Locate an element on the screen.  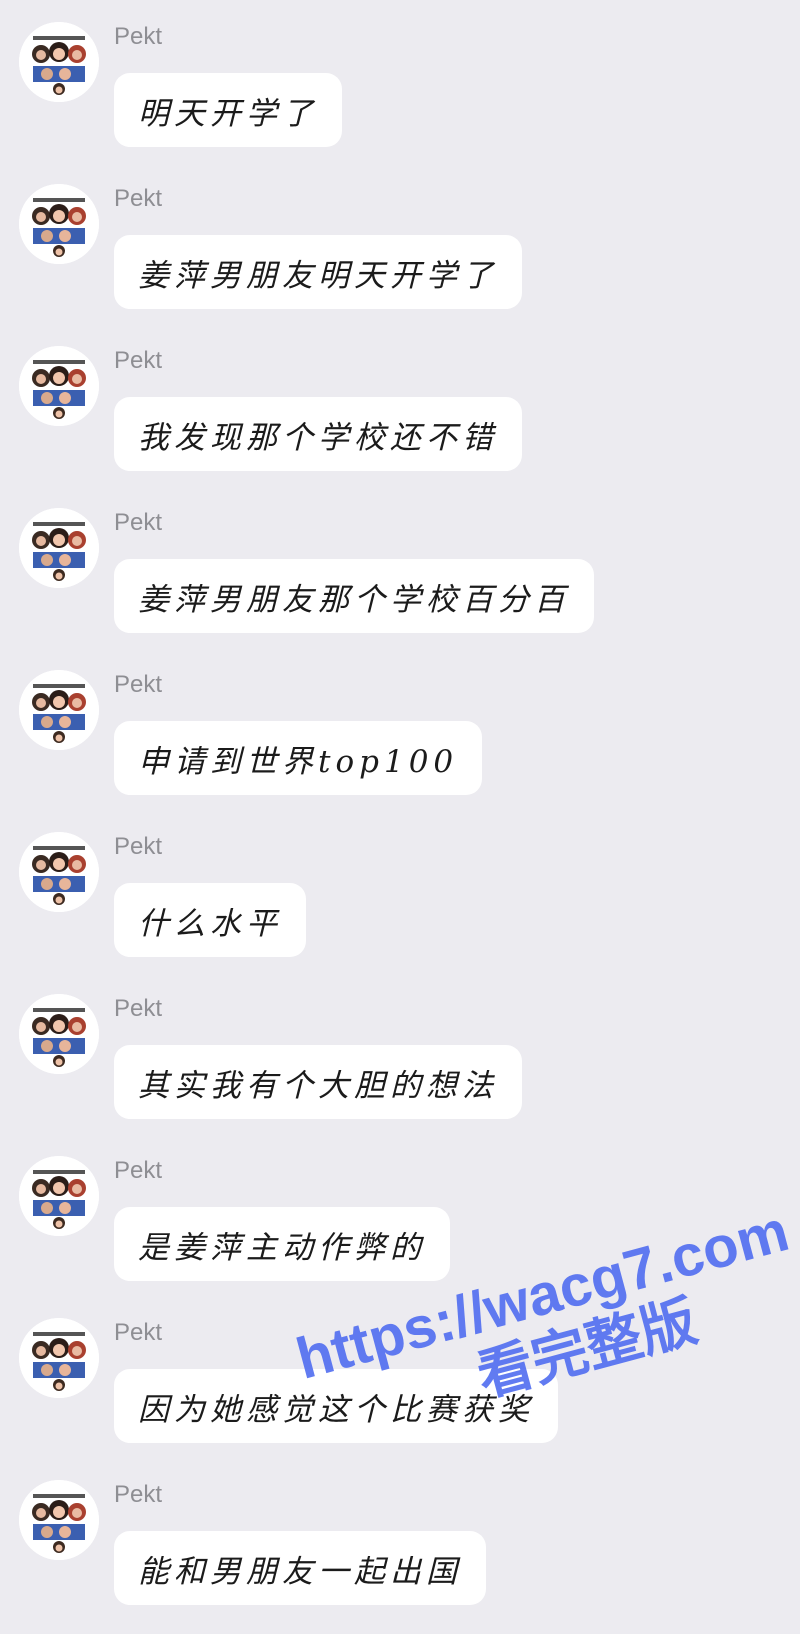
message-text: 因为她感觉这个比赛获奖 is located at coordinates (336, 1409).